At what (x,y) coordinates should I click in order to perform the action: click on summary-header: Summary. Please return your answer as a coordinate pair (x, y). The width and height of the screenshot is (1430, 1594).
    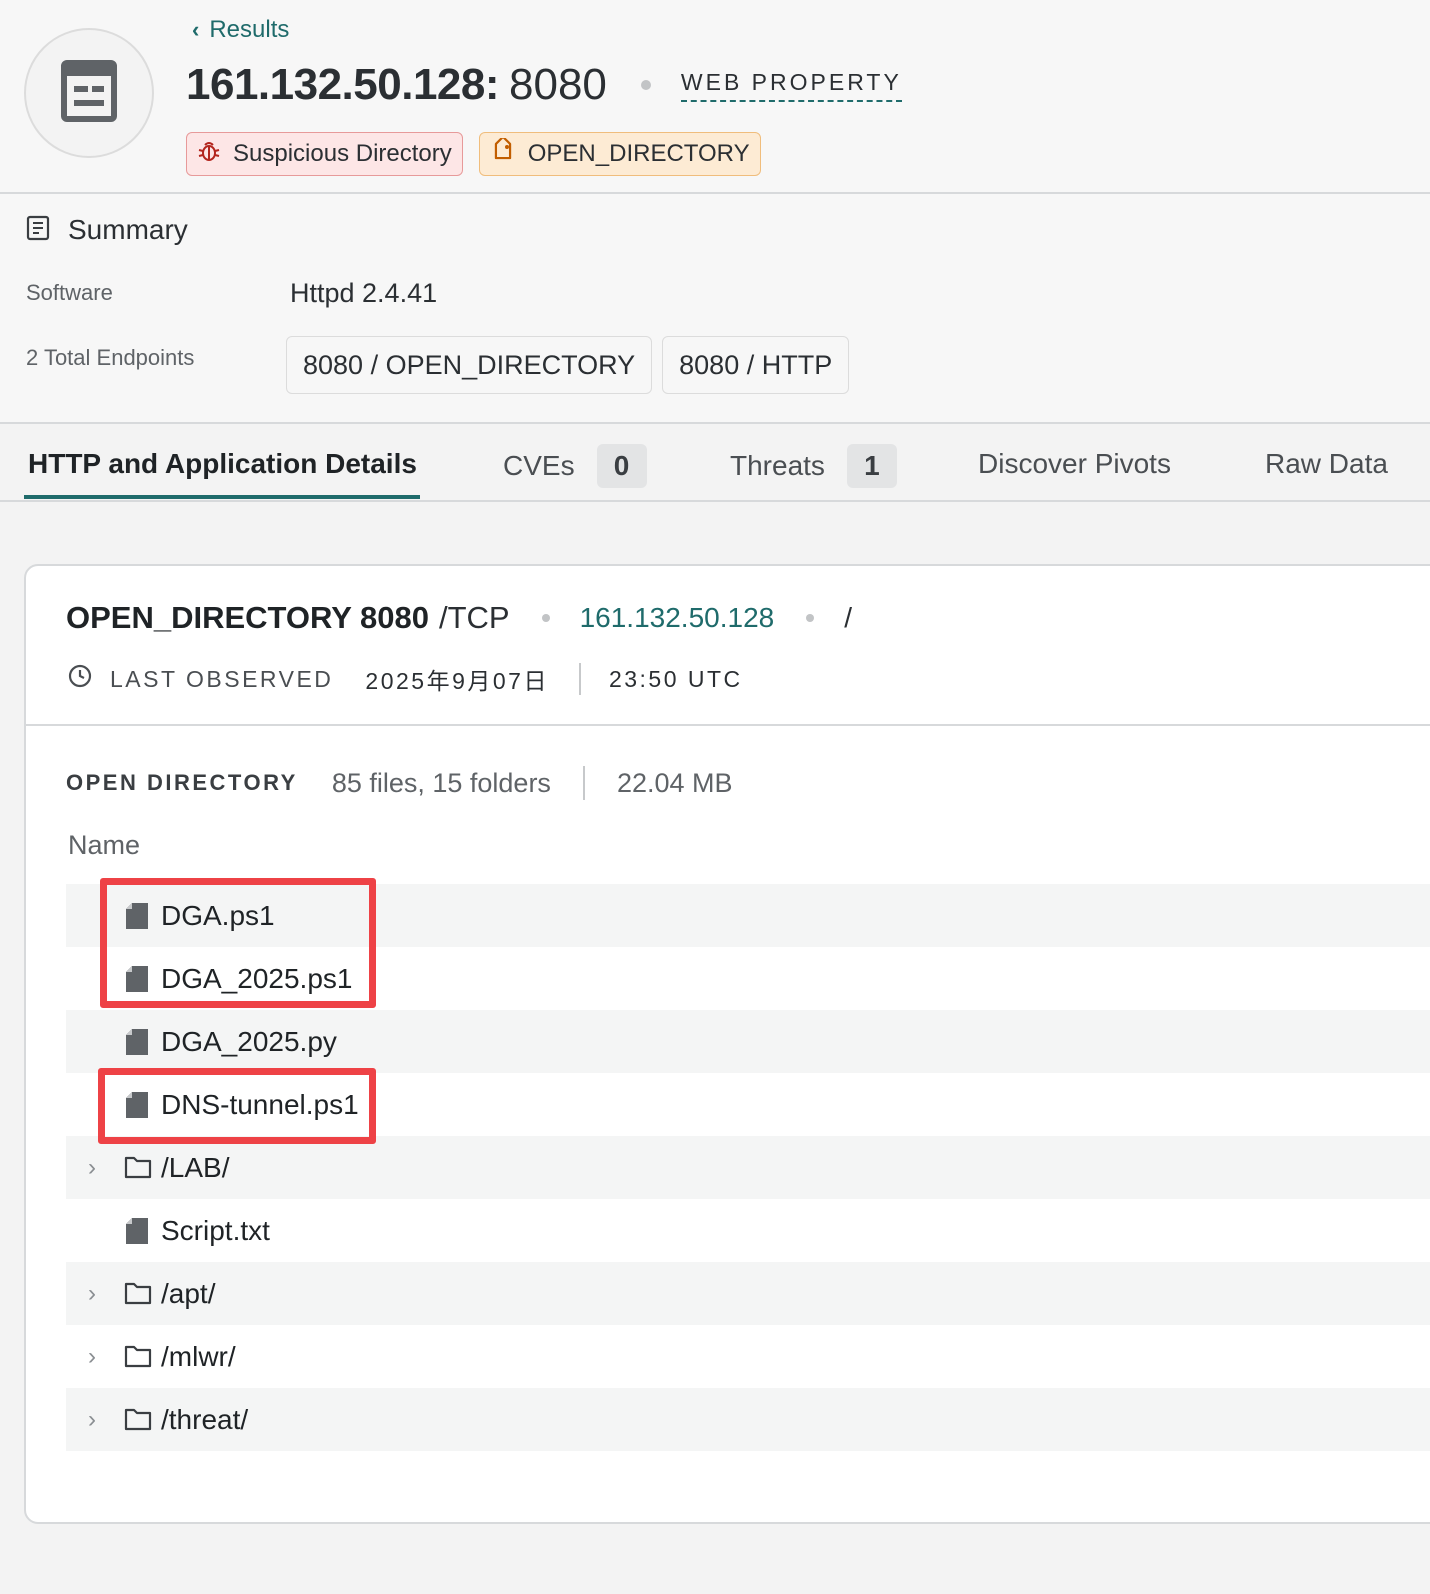
    Looking at the image, I should click on (107, 230).